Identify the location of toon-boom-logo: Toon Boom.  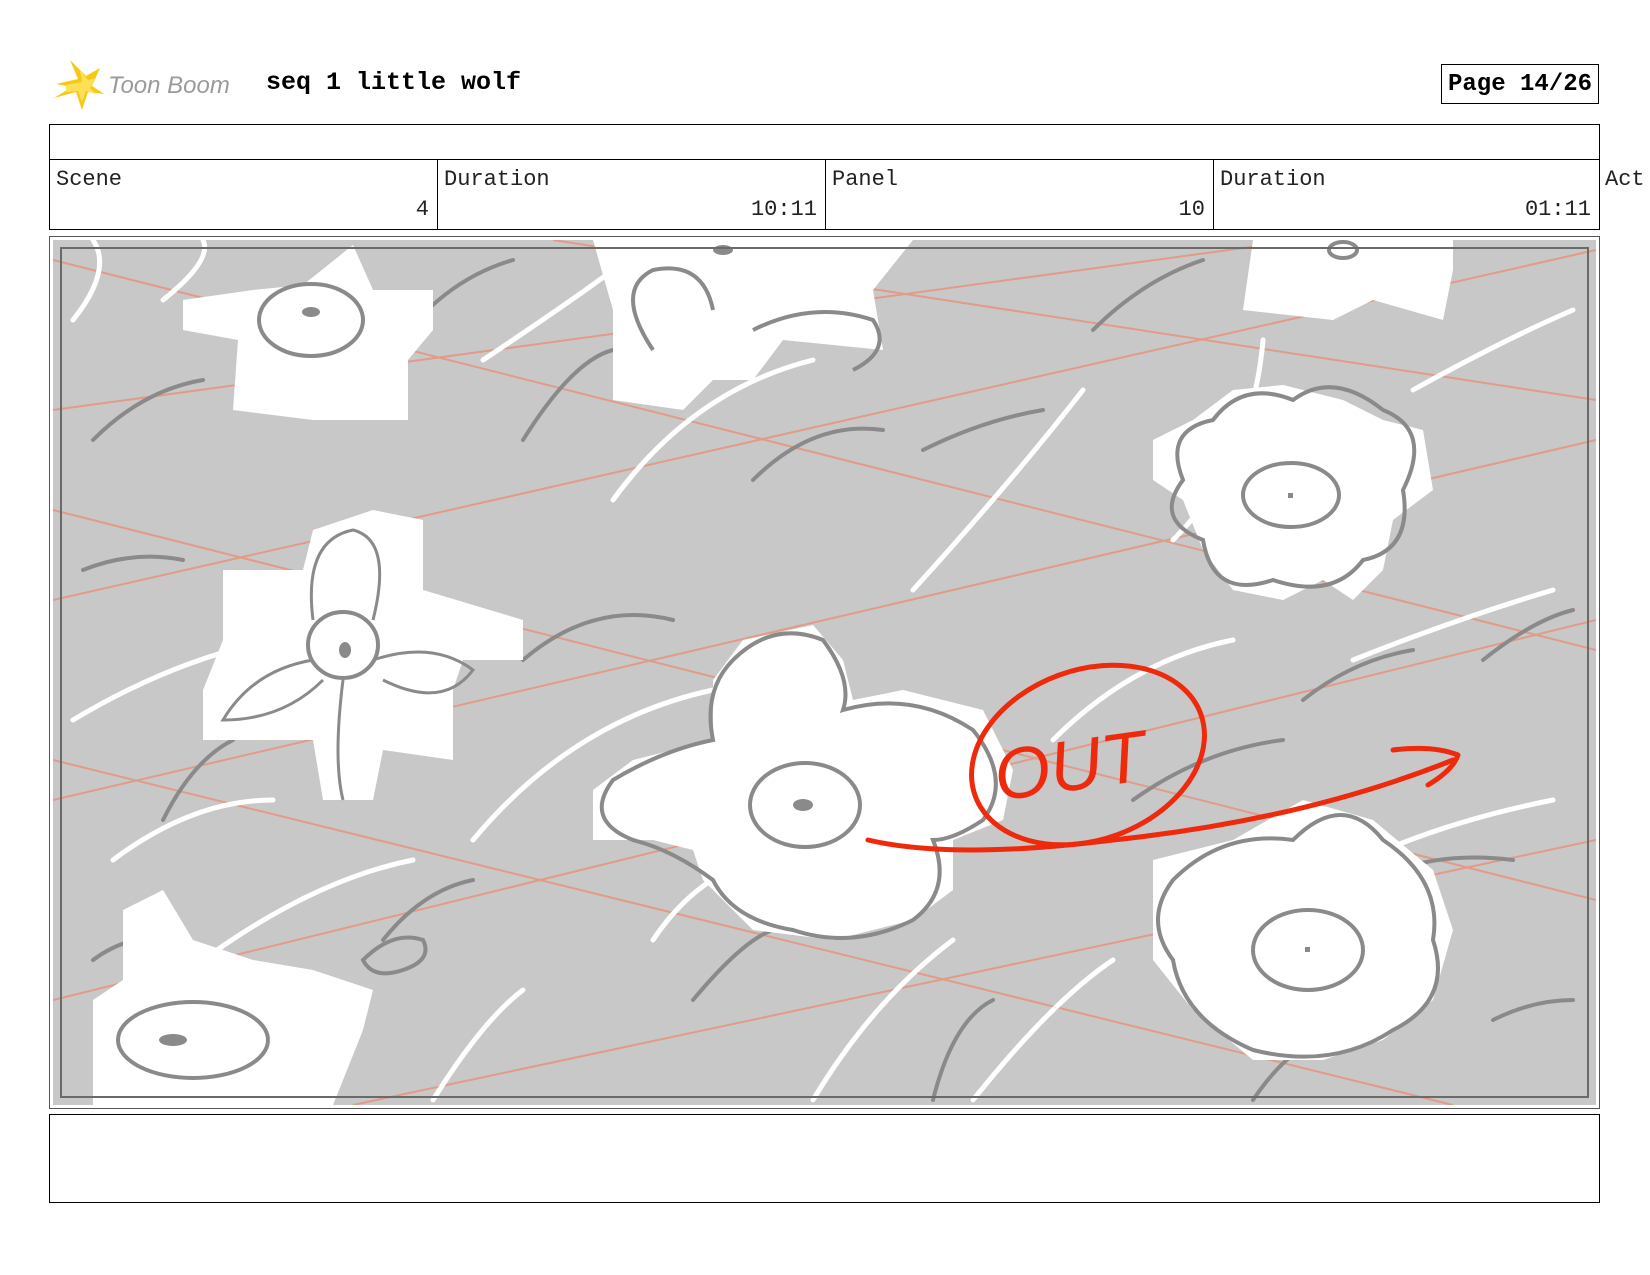
(152, 85).